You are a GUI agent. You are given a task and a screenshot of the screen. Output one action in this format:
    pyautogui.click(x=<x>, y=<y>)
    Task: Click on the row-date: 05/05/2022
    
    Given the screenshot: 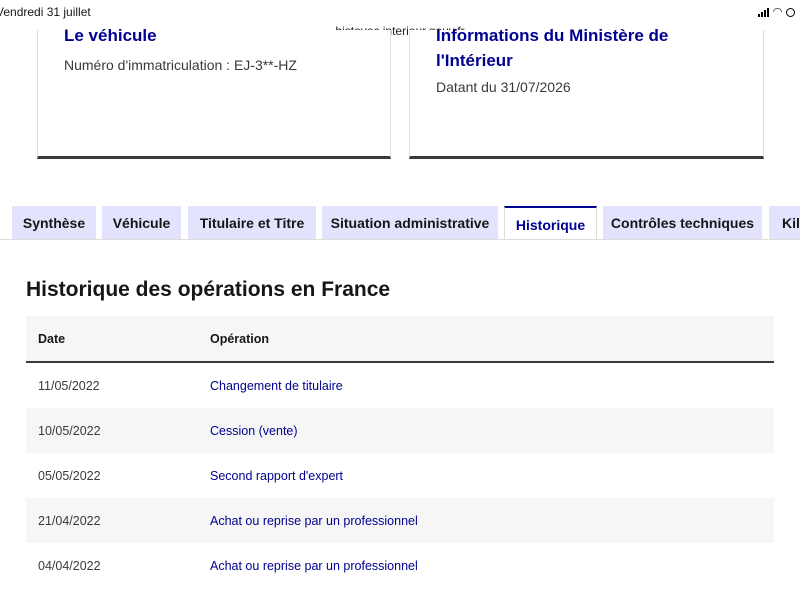 What is the action you would take?
    pyautogui.click(x=69, y=475)
    